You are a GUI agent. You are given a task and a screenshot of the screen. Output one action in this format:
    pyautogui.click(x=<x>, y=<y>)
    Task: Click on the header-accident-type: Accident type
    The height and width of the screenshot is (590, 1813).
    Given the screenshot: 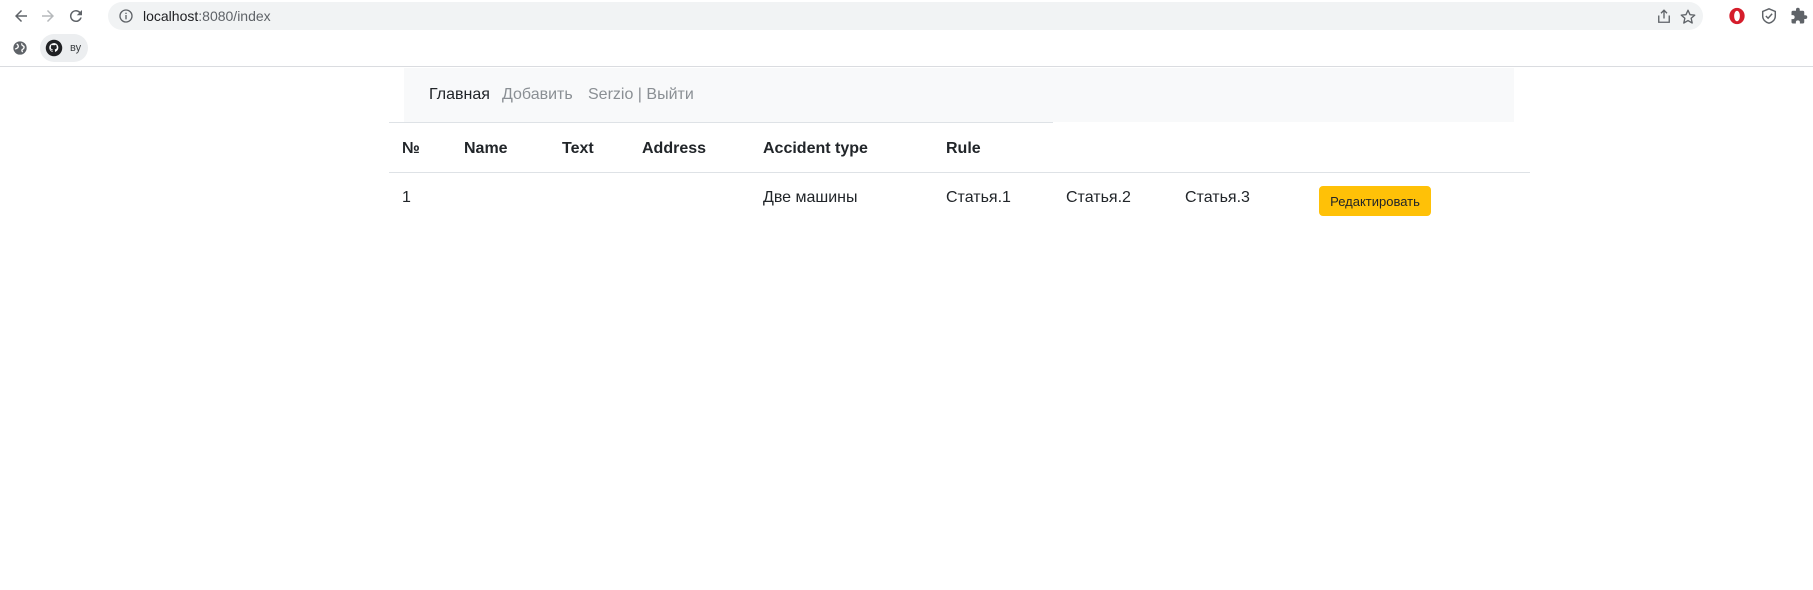 What is the action you would take?
    pyautogui.click(x=815, y=148)
    